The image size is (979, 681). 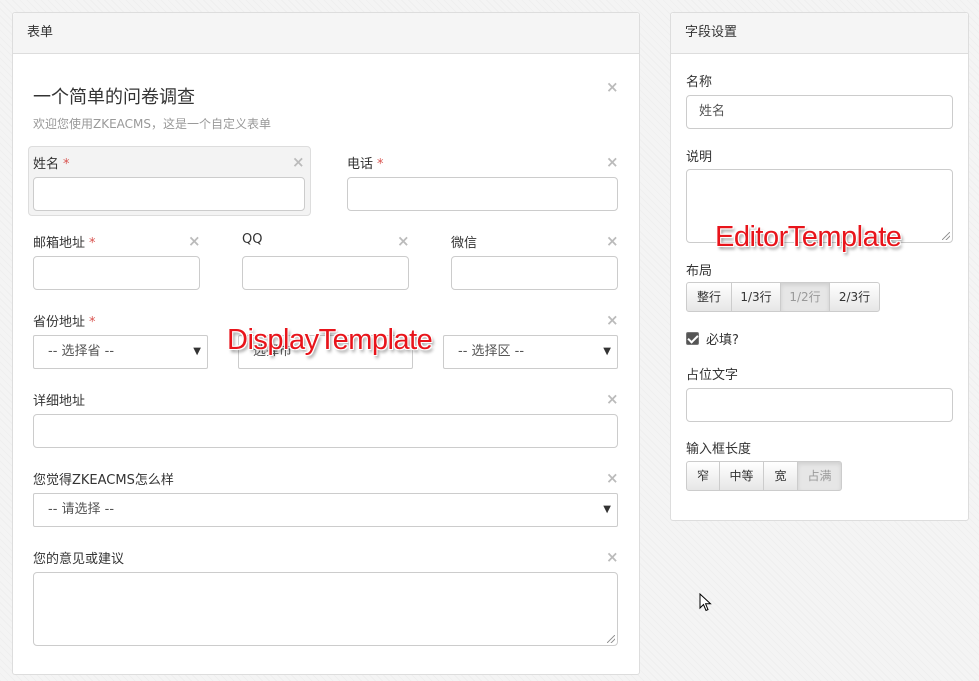 What do you see at coordinates (51, 164) in the screenshot?
I see `name-label: 姓名 *` at bounding box center [51, 164].